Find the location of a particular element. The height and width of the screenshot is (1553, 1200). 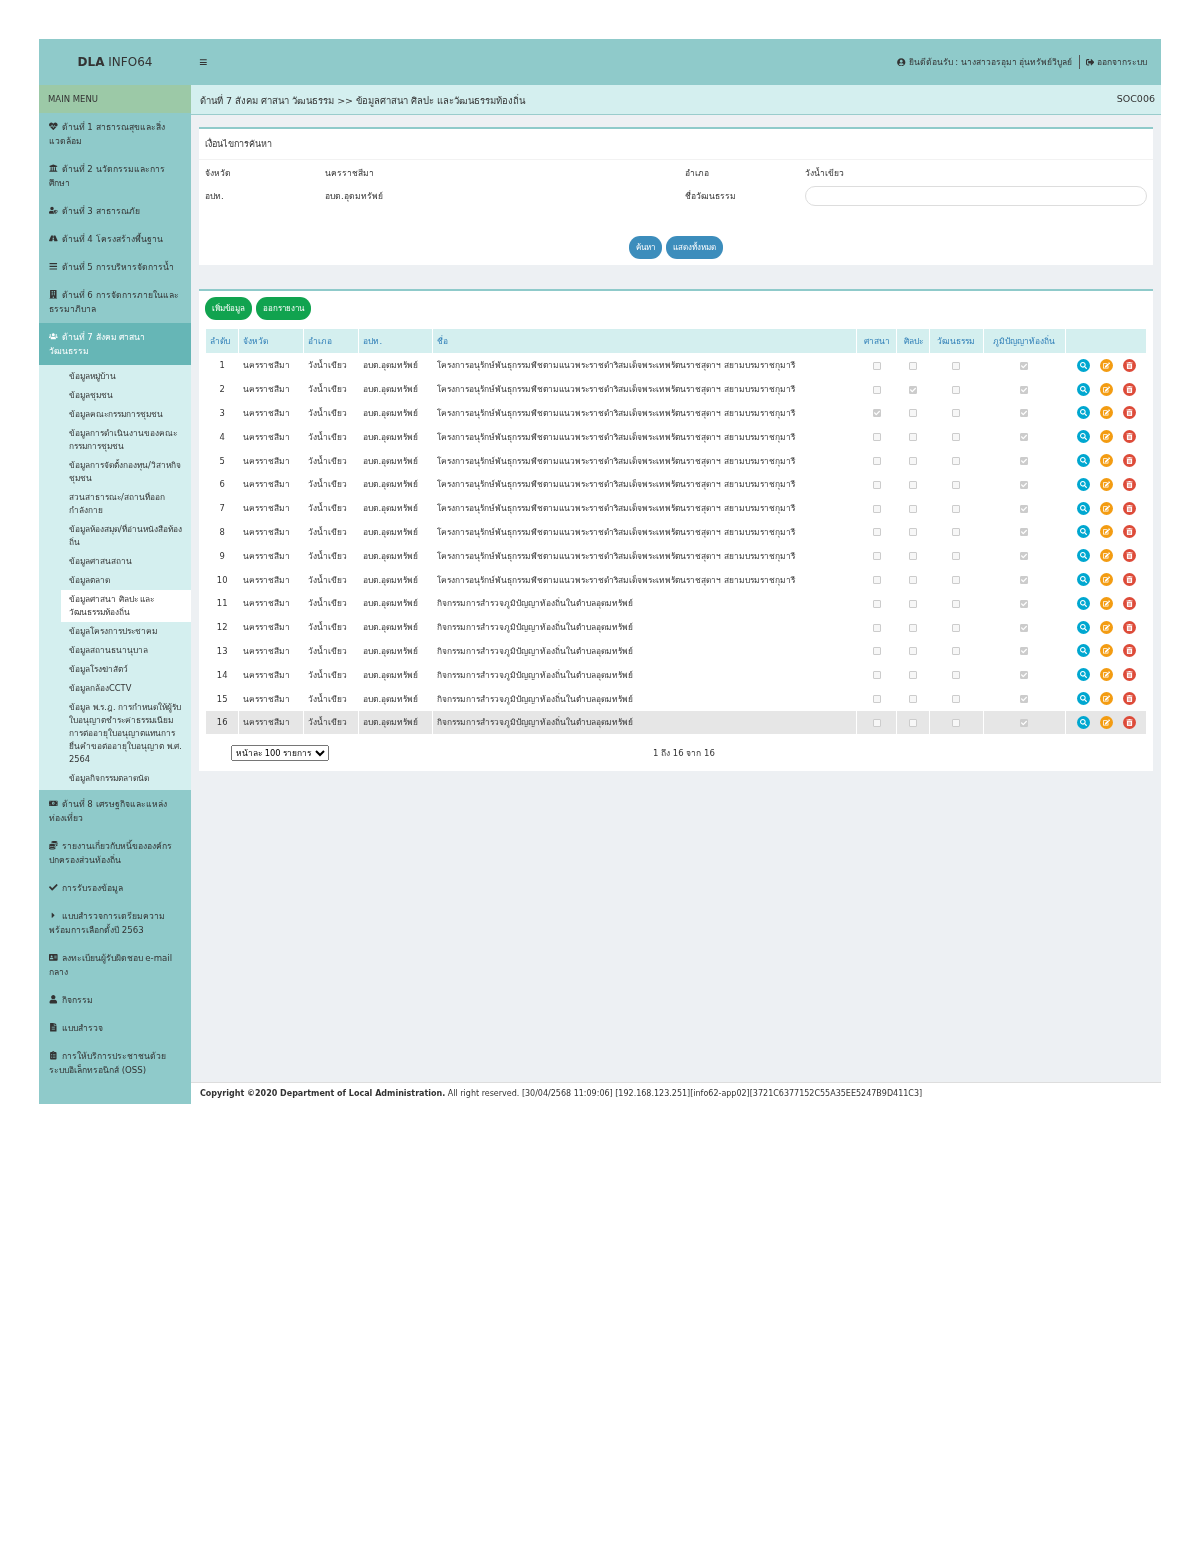

sidebar-item: แบบสำรวจ is located at coordinates (115, 1028).